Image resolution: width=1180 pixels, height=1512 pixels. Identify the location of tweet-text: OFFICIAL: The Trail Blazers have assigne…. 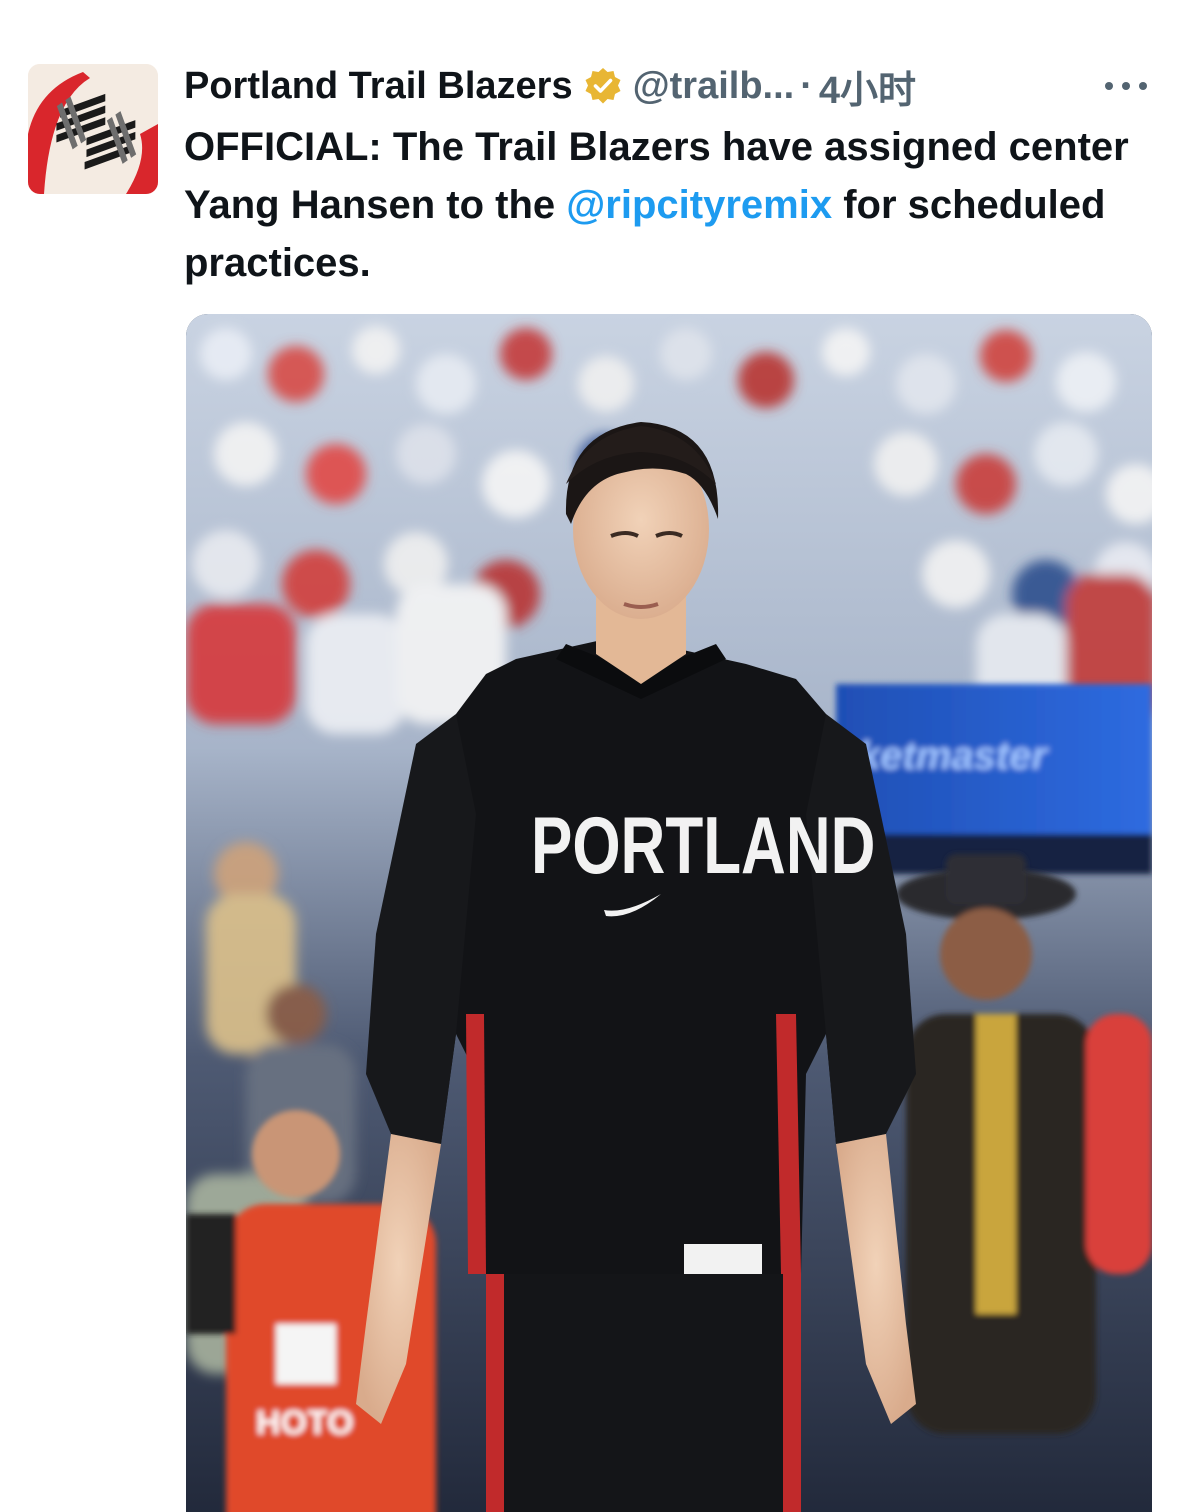
(674, 205).